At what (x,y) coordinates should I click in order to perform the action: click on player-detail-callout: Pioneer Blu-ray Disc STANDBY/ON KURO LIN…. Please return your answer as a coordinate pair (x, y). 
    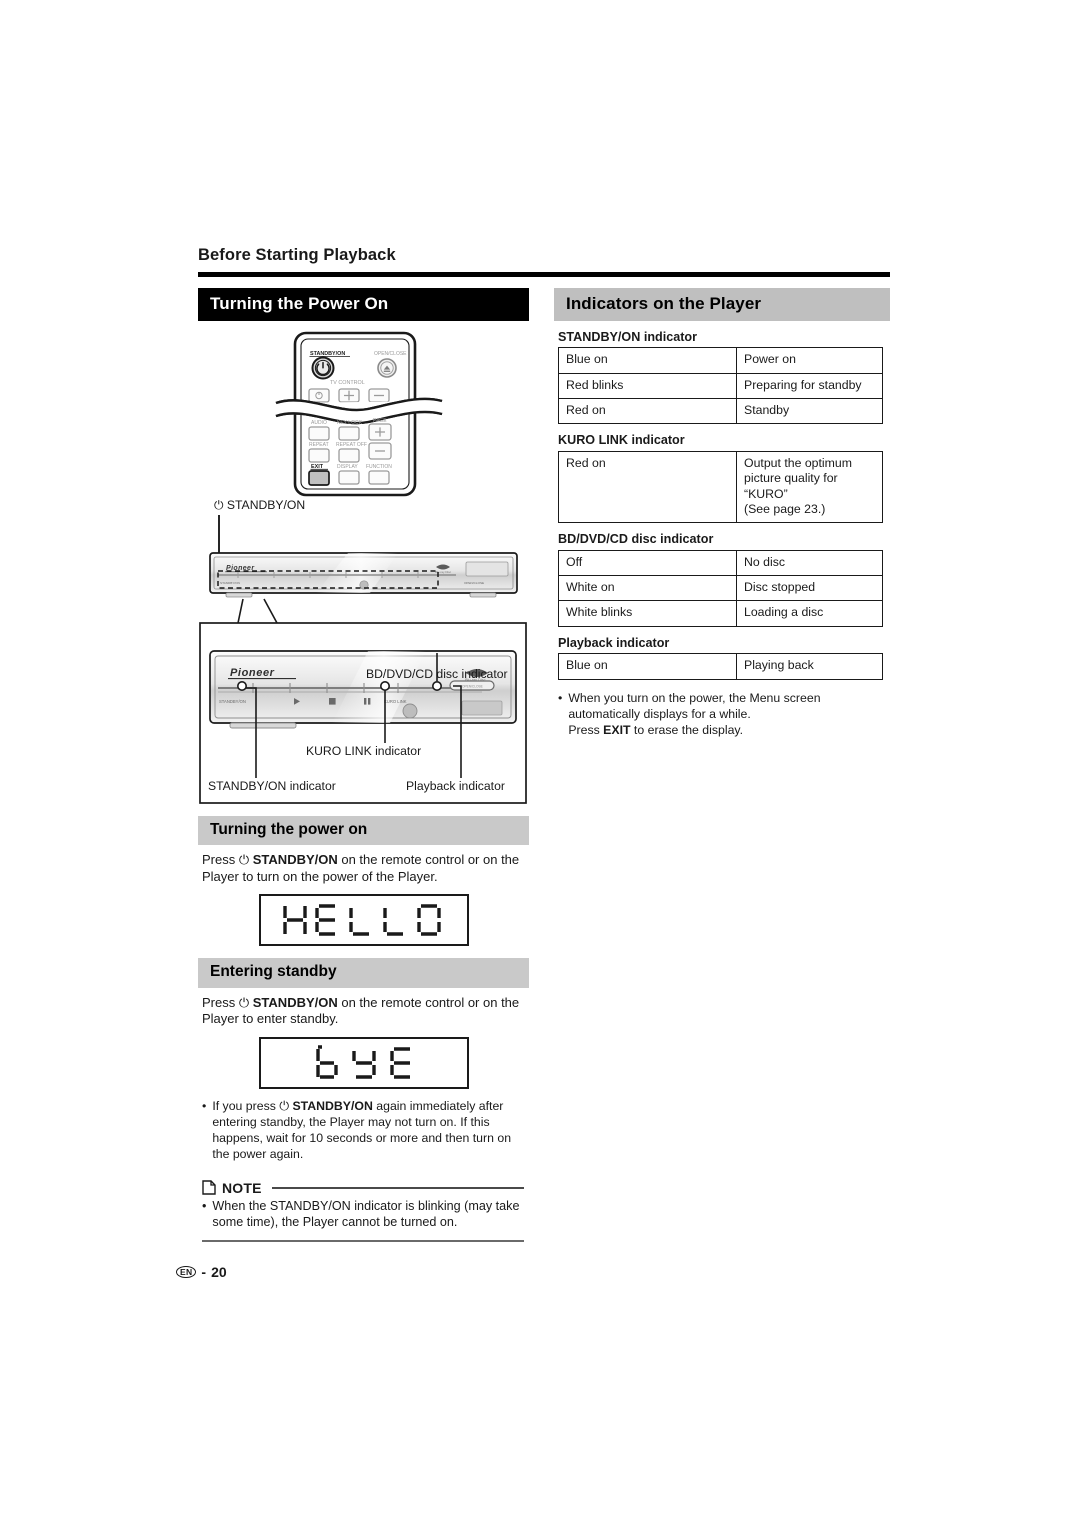
    Looking at the image, I should click on (363, 712).